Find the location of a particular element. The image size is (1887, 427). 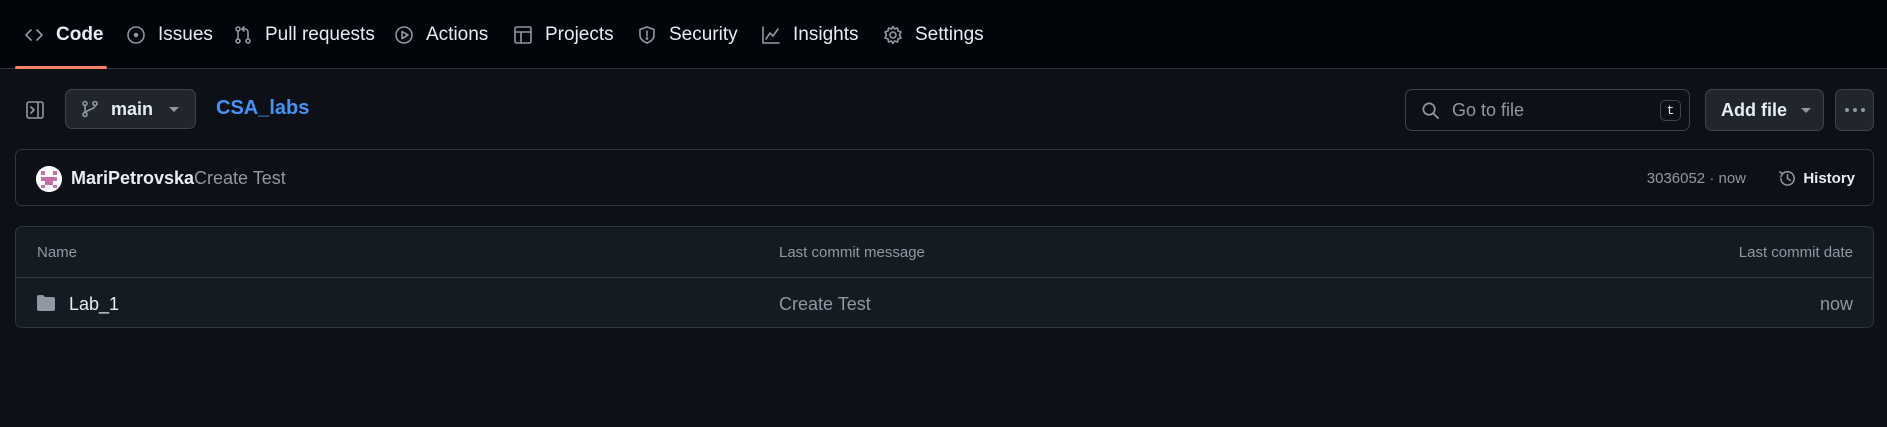

tab-label: Pull requests is located at coordinates (320, 34).